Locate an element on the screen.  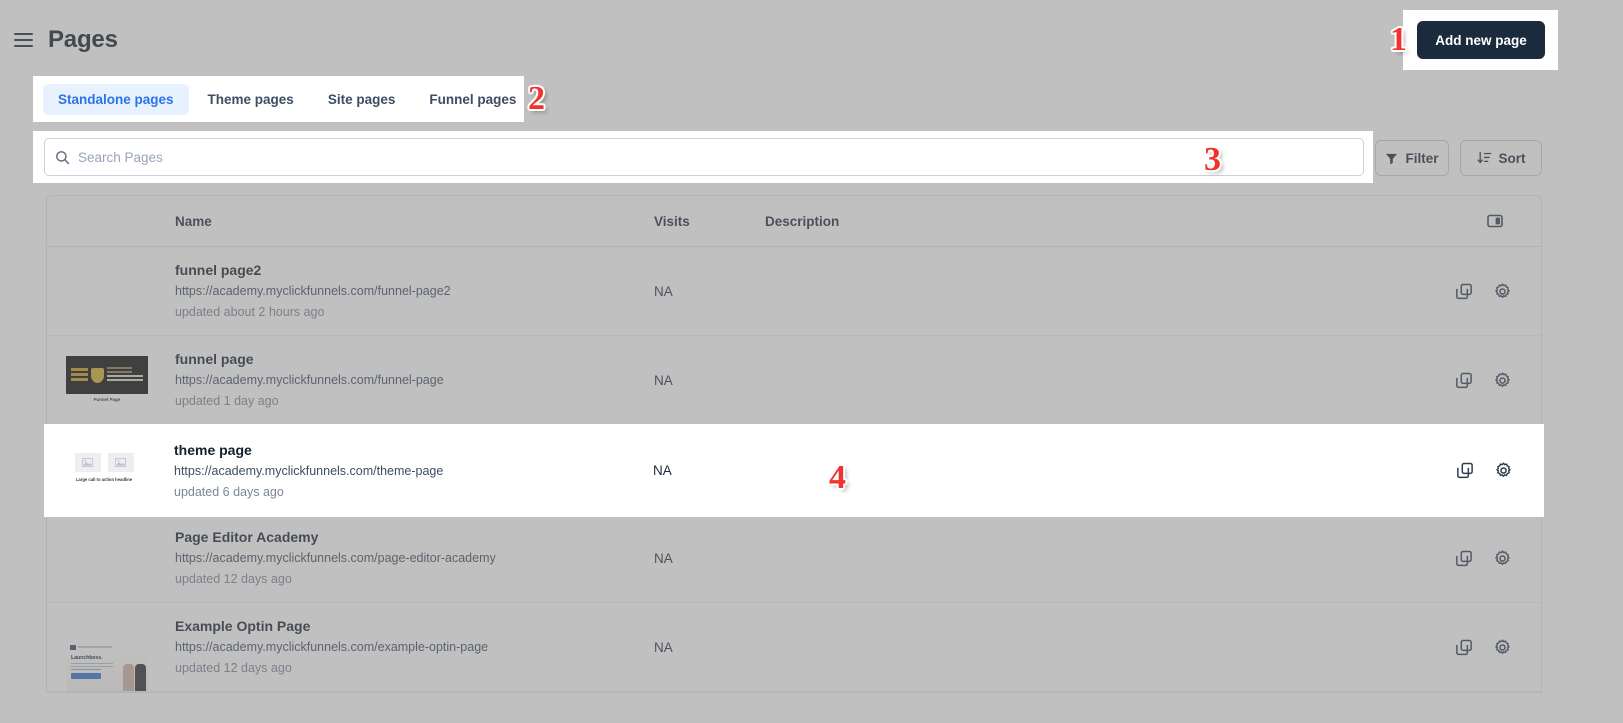
row-thumbnail: Large call to action headline is located at coordinates (104, 470).